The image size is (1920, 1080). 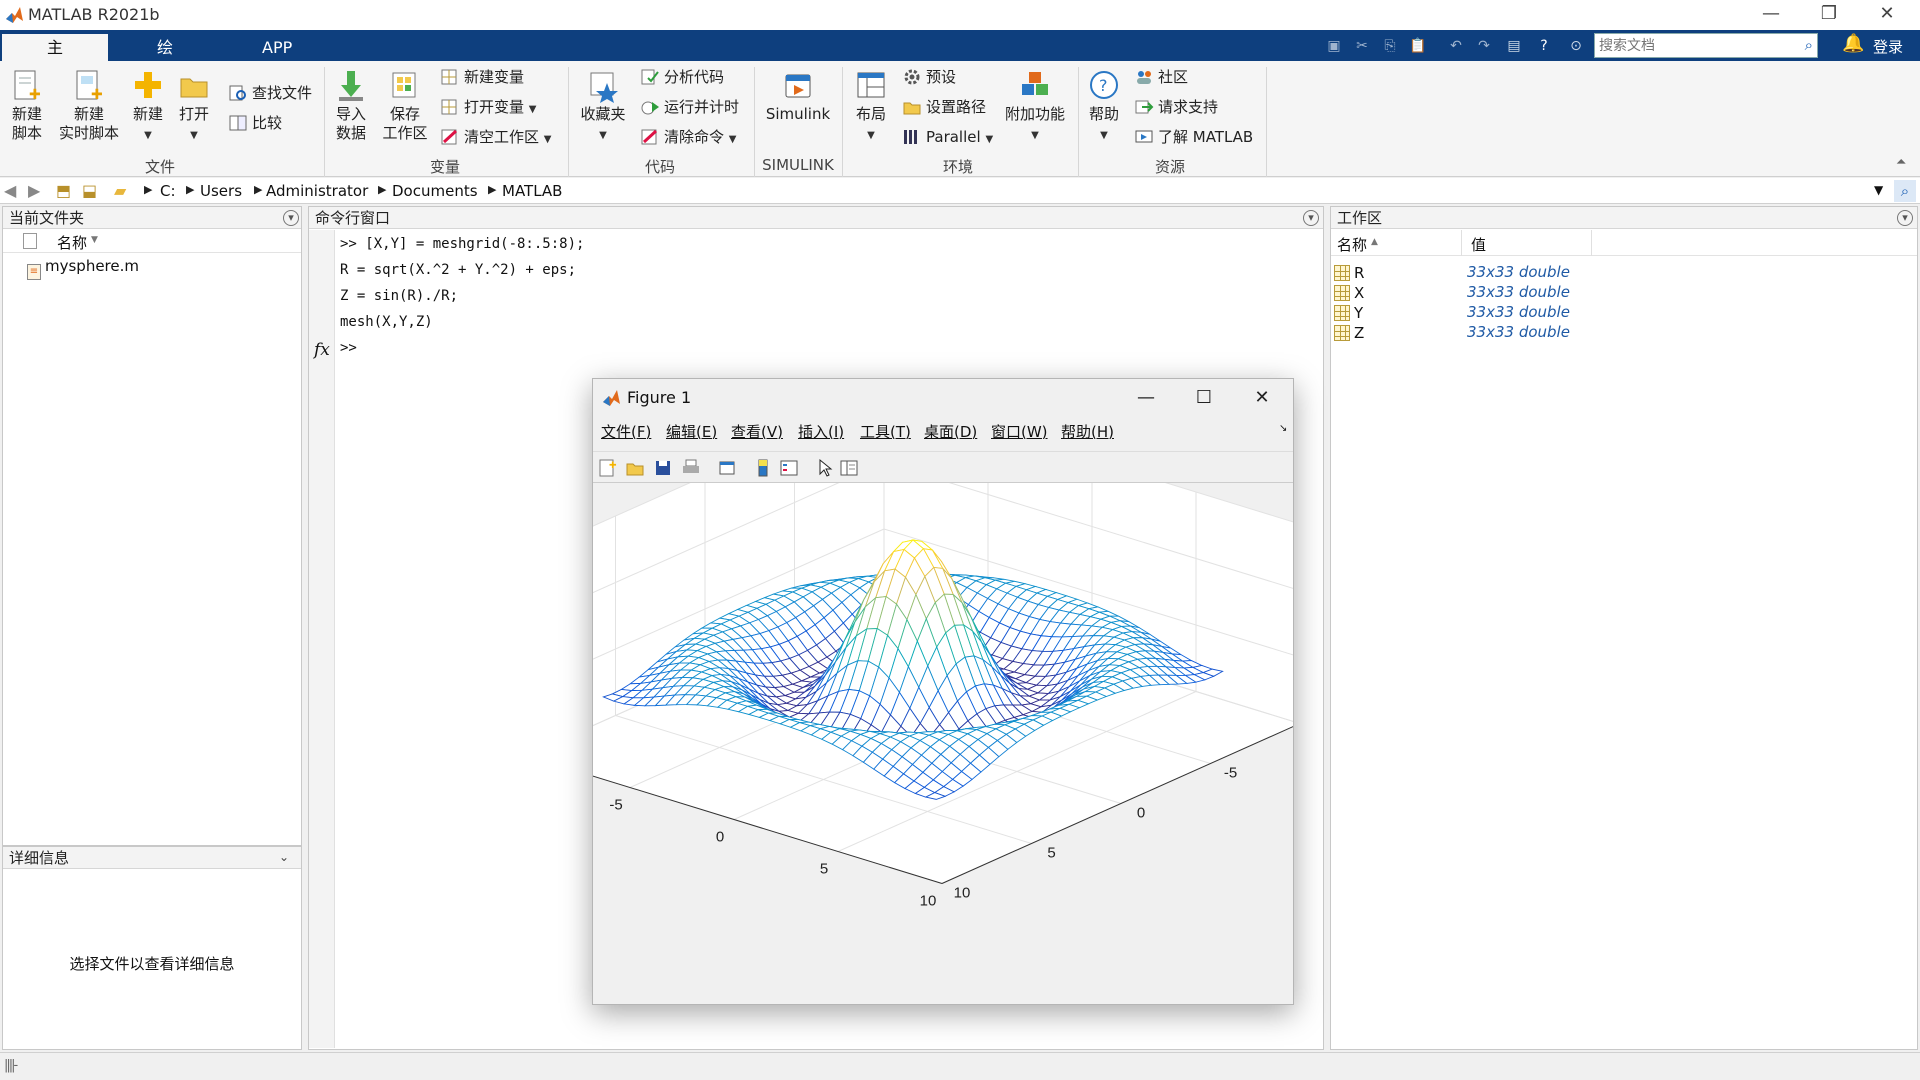 I want to click on workspace-row: R, so click(x=1349, y=273).